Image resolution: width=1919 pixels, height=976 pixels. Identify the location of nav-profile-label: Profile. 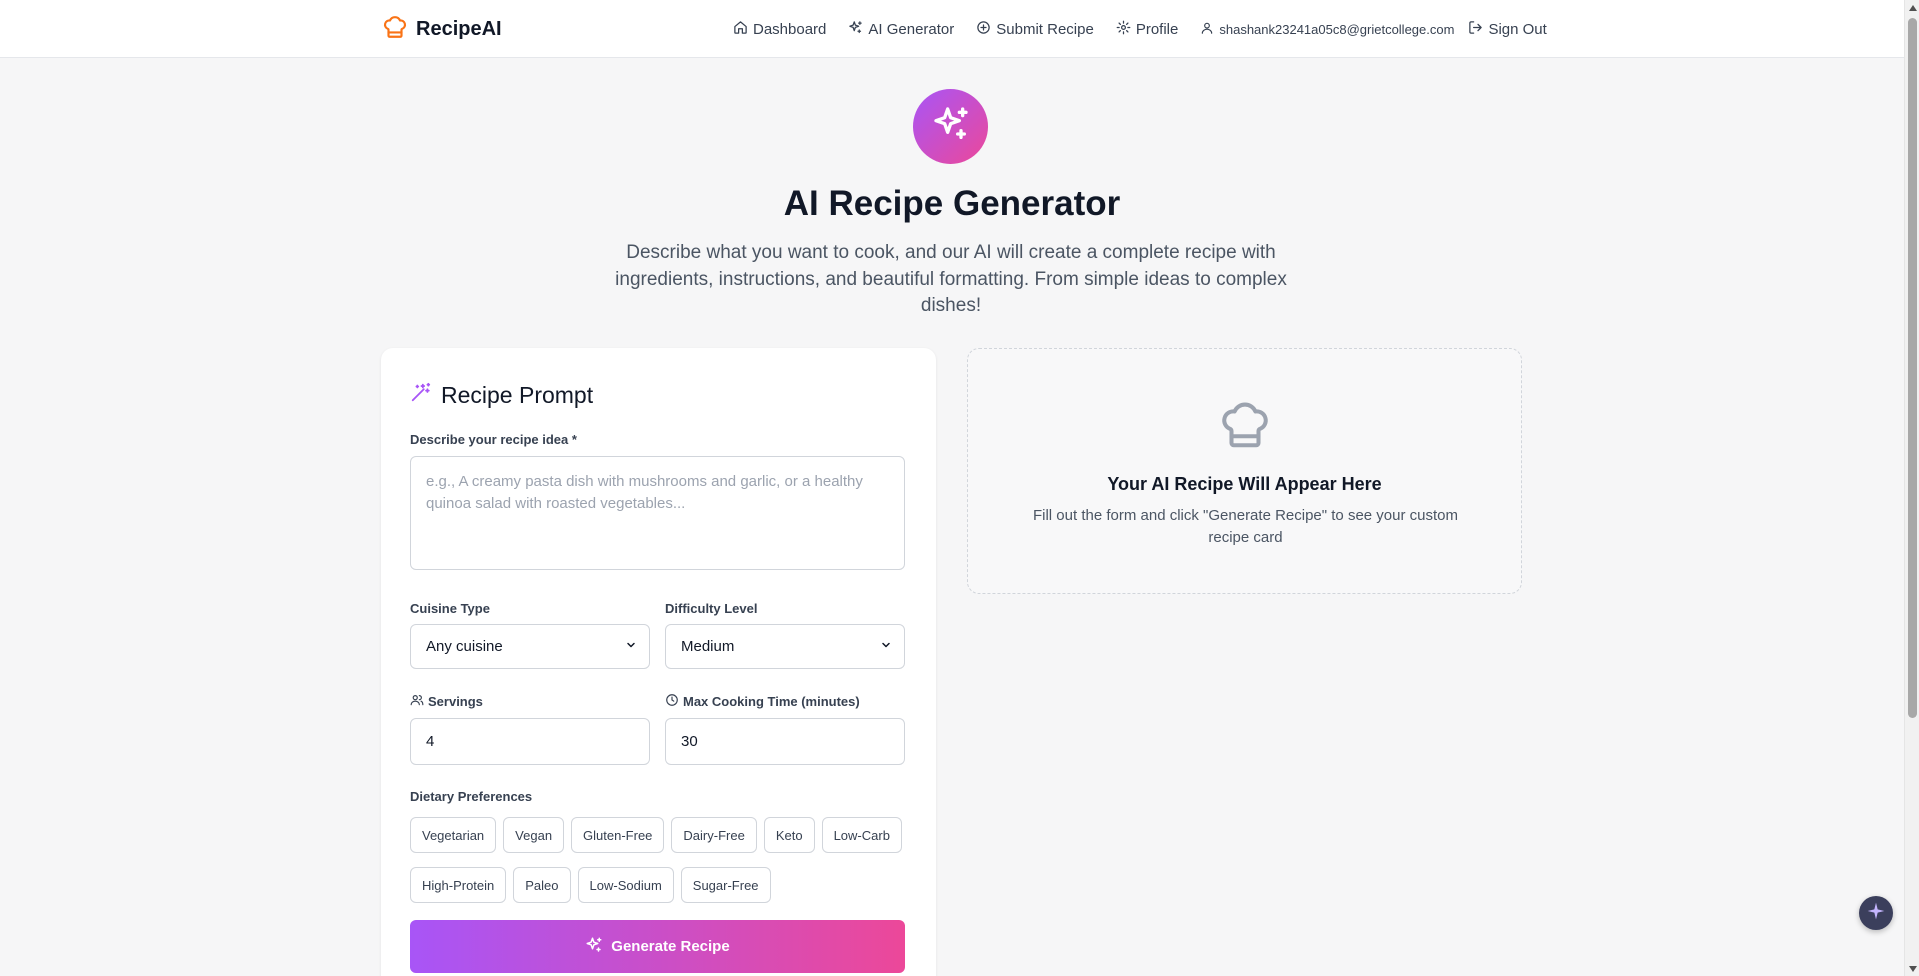
(1157, 29).